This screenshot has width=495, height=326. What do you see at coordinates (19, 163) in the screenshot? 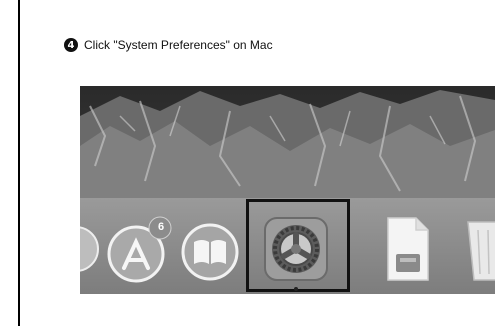
I see `page-left-rule` at bounding box center [19, 163].